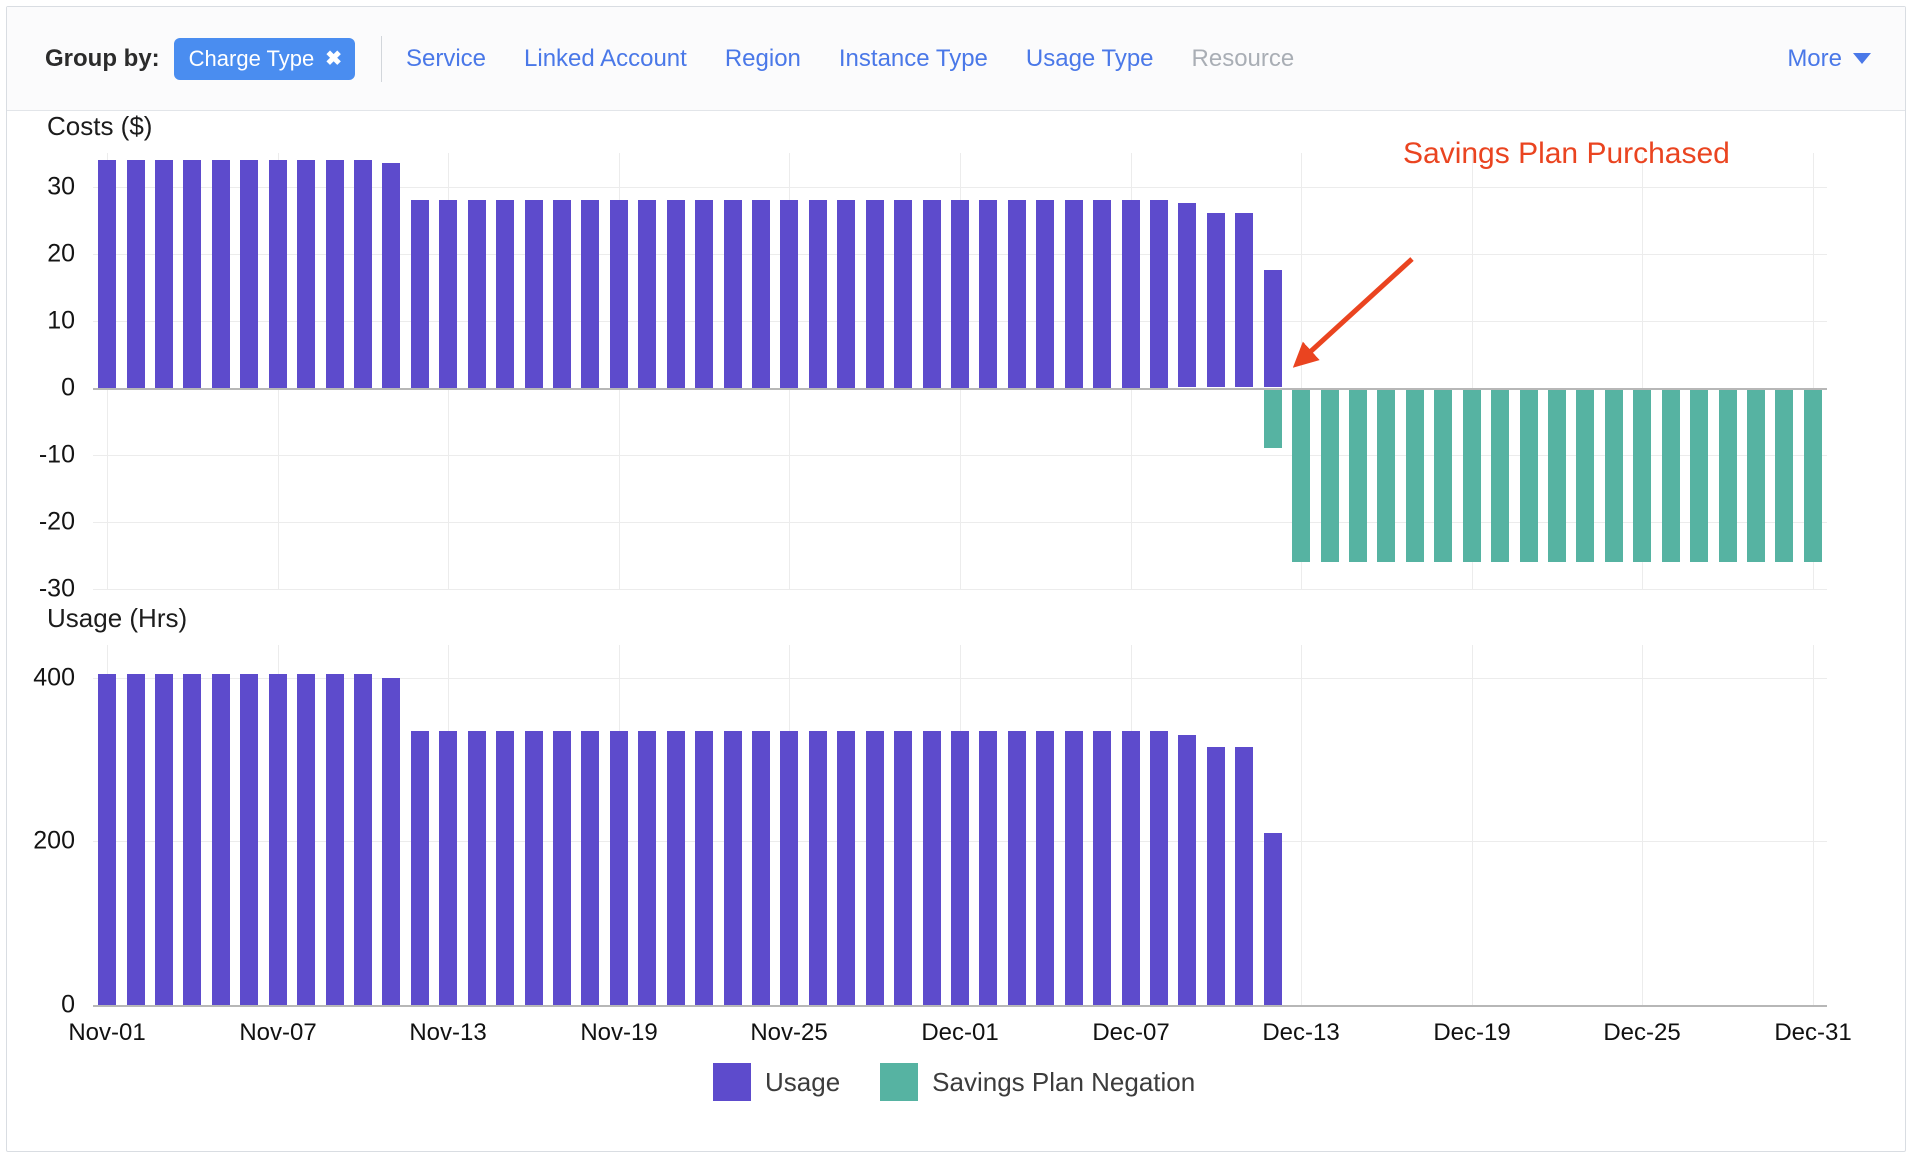  What do you see at coordinates (776, 1082) in the screenshot?
I see `legend-item: Usage` at bounding box center [776, 1082].